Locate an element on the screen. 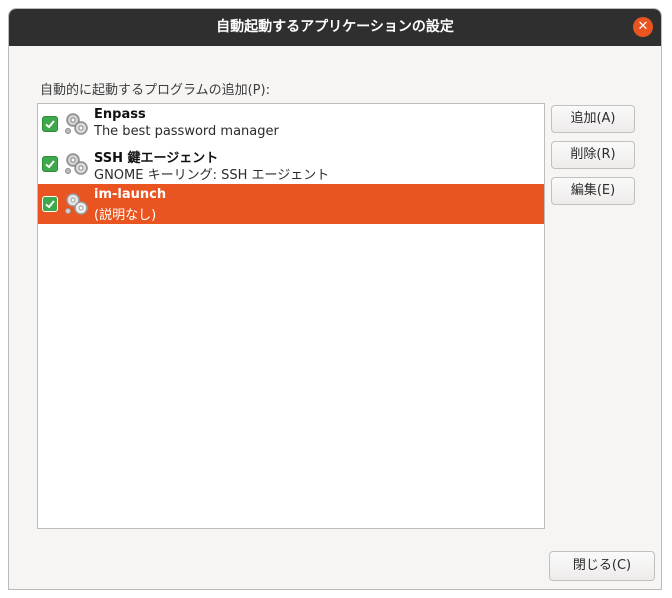 The image size is (672, 598). list-item-enpass: Enpass The best password manager is located at coordinates (291, 124).